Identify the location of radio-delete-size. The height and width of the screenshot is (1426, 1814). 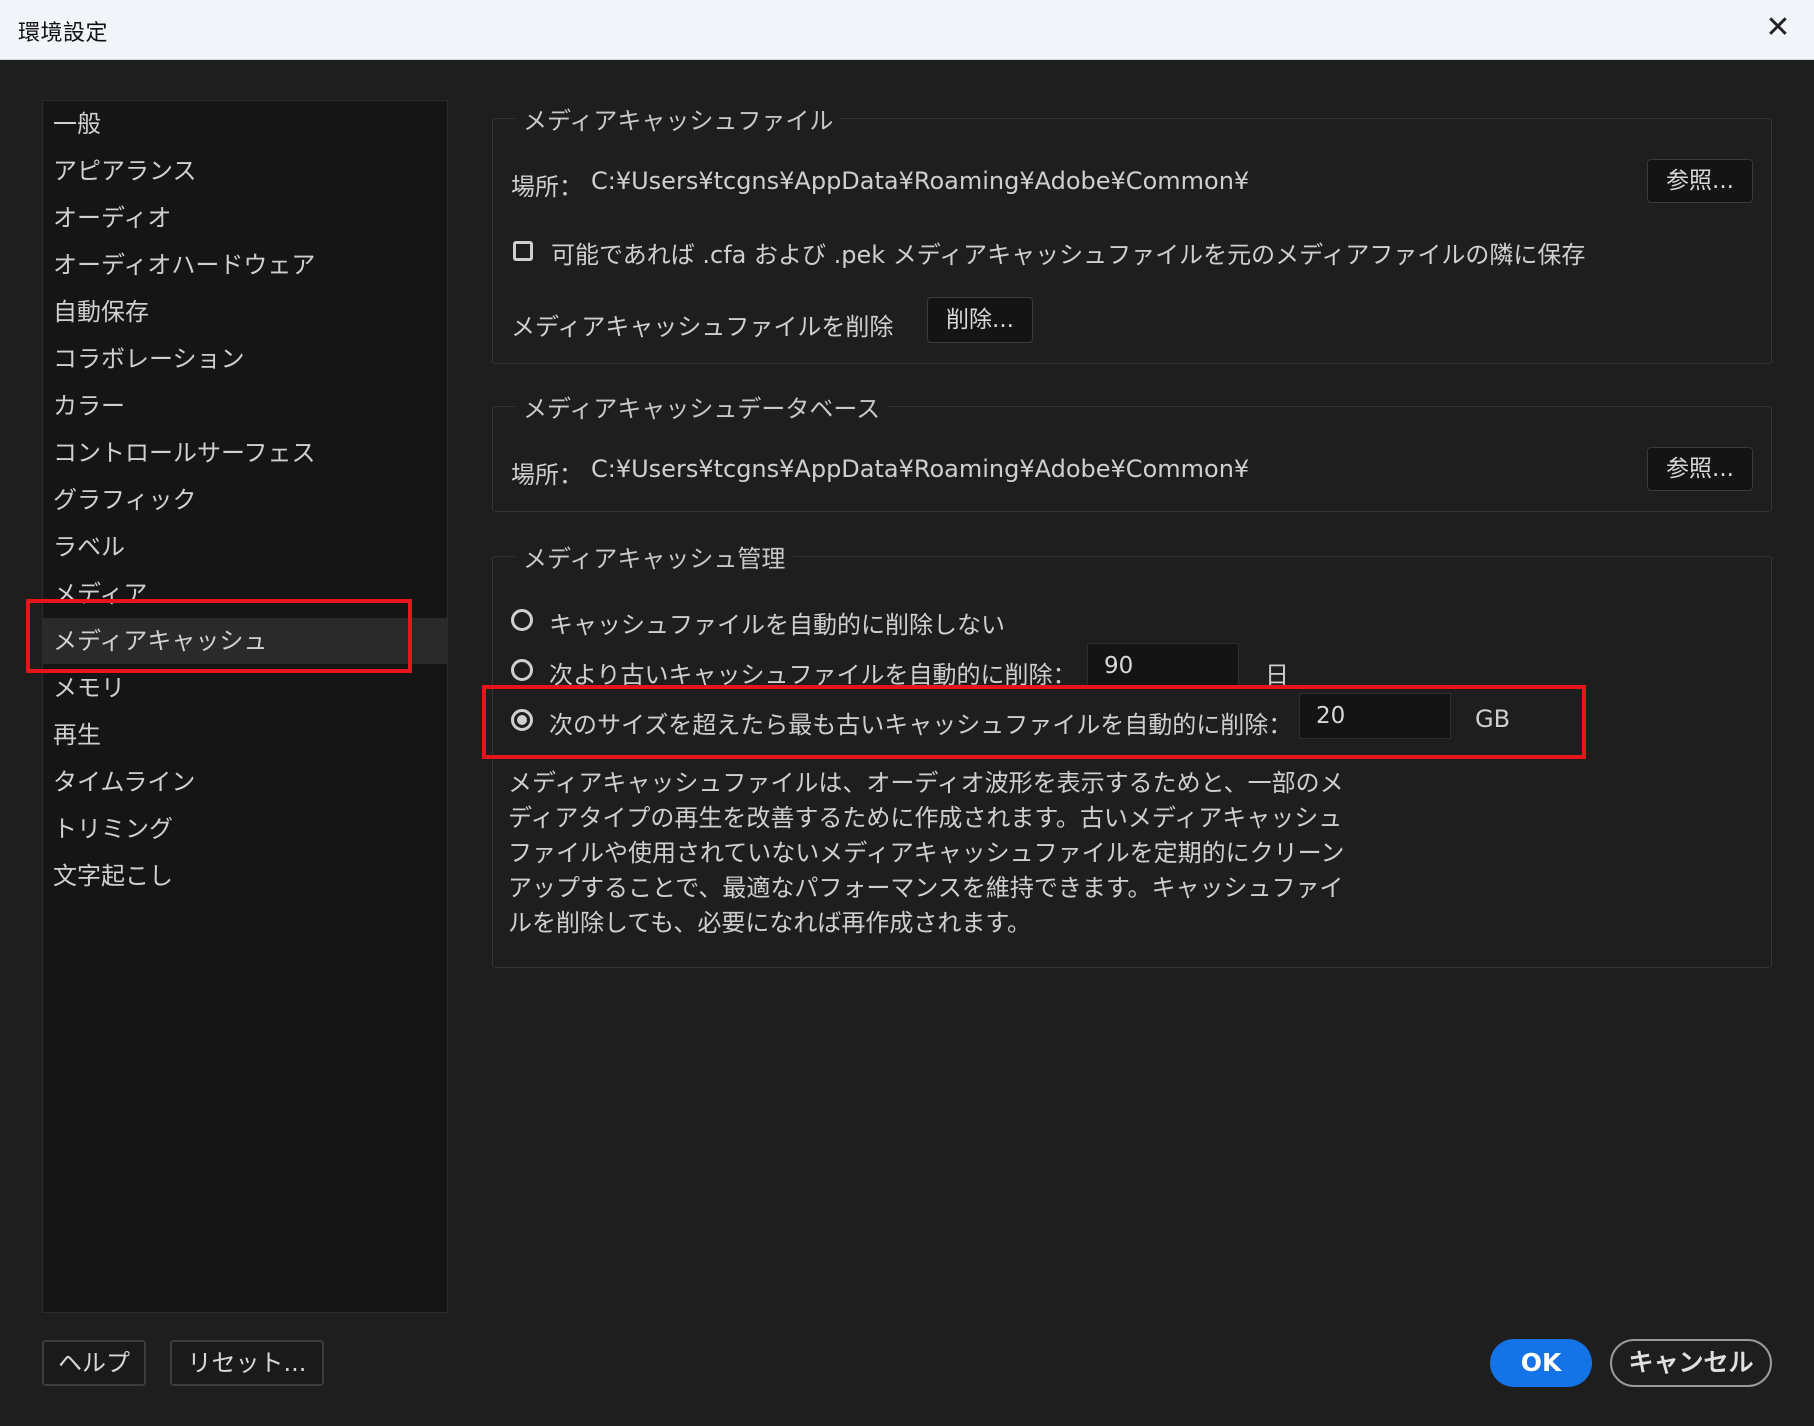
(522, 720).